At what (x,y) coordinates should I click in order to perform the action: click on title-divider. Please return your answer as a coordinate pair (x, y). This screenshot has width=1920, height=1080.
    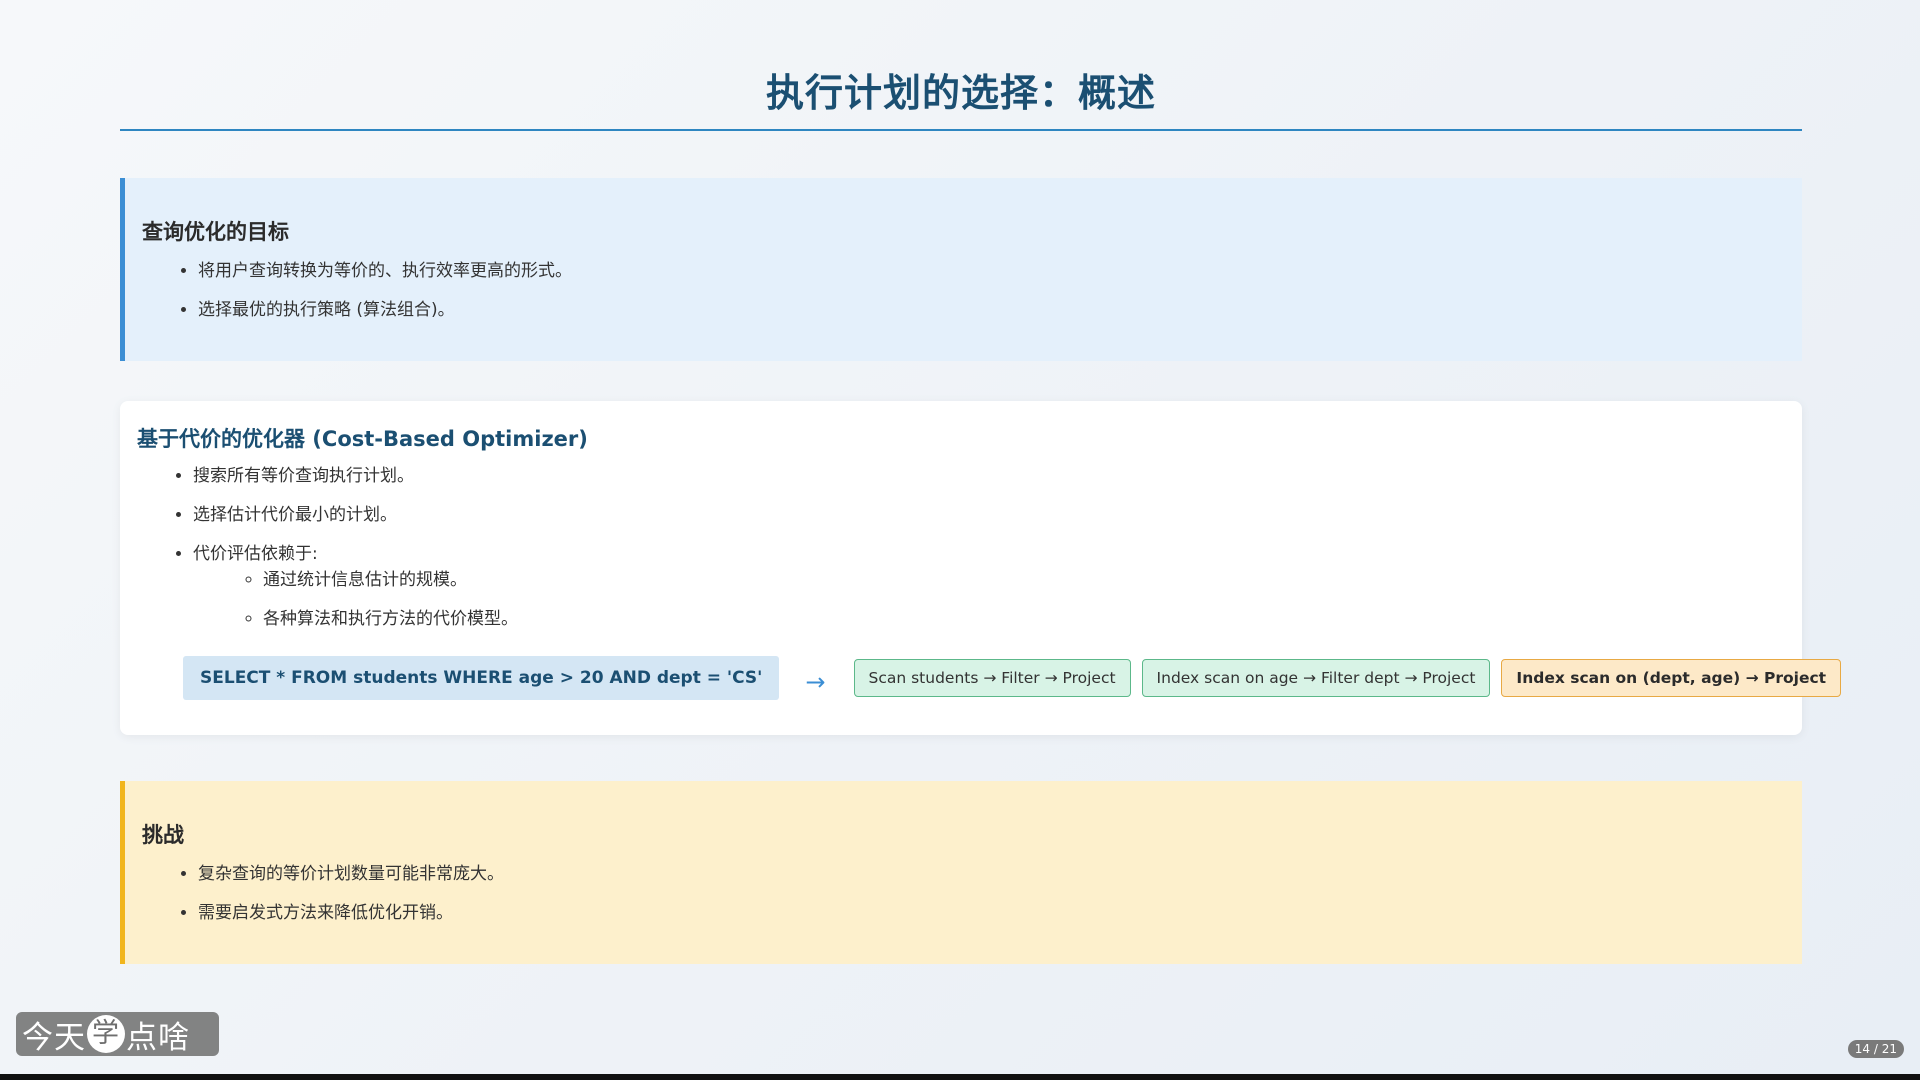
    Looking at the image, I should click on (961, 130).